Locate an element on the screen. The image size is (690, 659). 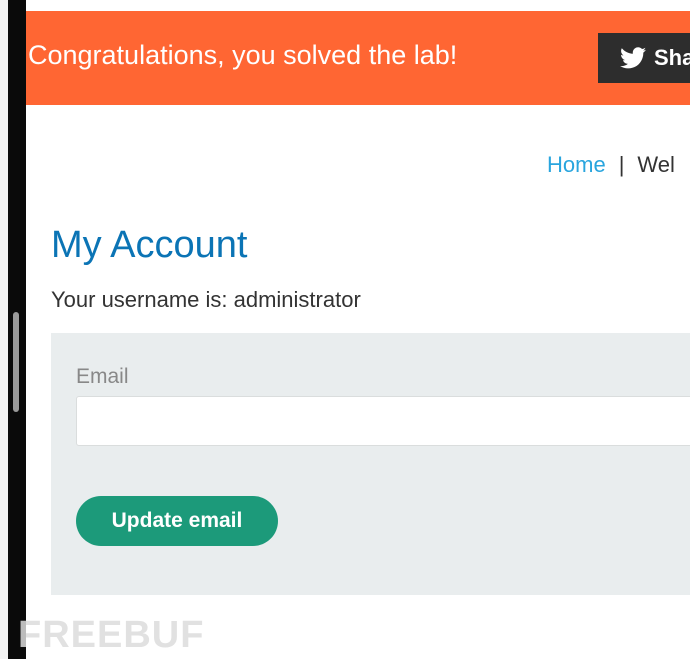
freebuf-watermark: FREEBUF is located at coordinates (111, 635).